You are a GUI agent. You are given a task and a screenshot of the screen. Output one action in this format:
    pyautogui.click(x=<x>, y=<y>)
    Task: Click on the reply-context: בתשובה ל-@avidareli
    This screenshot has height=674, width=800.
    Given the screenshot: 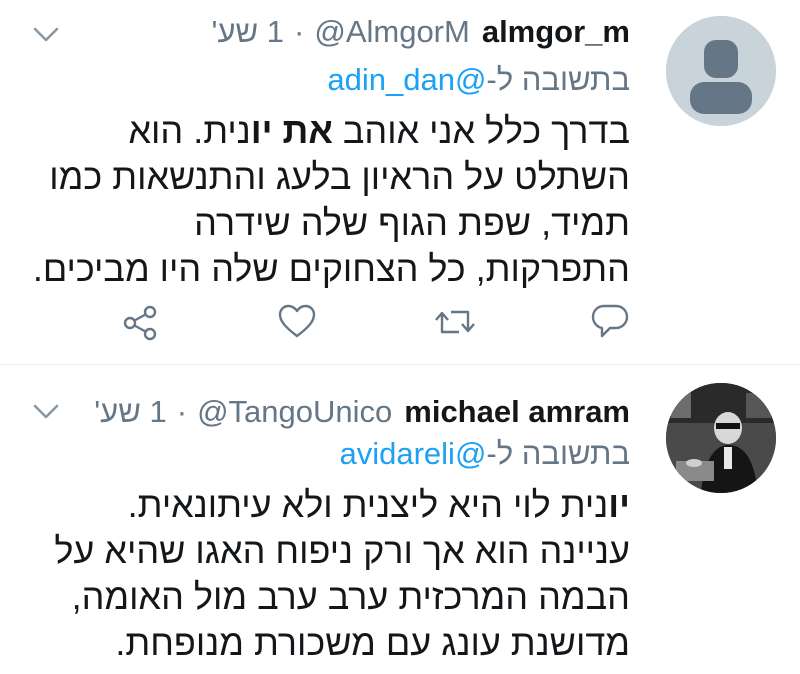 What is the action you would take?
    pyautogui.click(x=484, y=454)
    